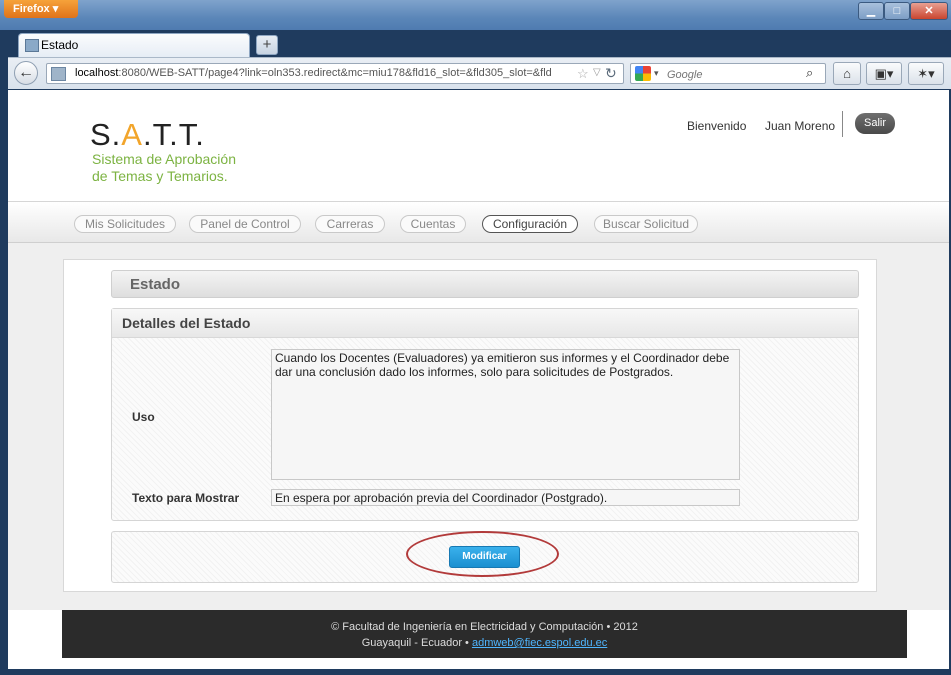 Image resolution: width=951 pixels, height=675 pixels. I want to click on menu-configuracion: Configuración, so click(530, 224).